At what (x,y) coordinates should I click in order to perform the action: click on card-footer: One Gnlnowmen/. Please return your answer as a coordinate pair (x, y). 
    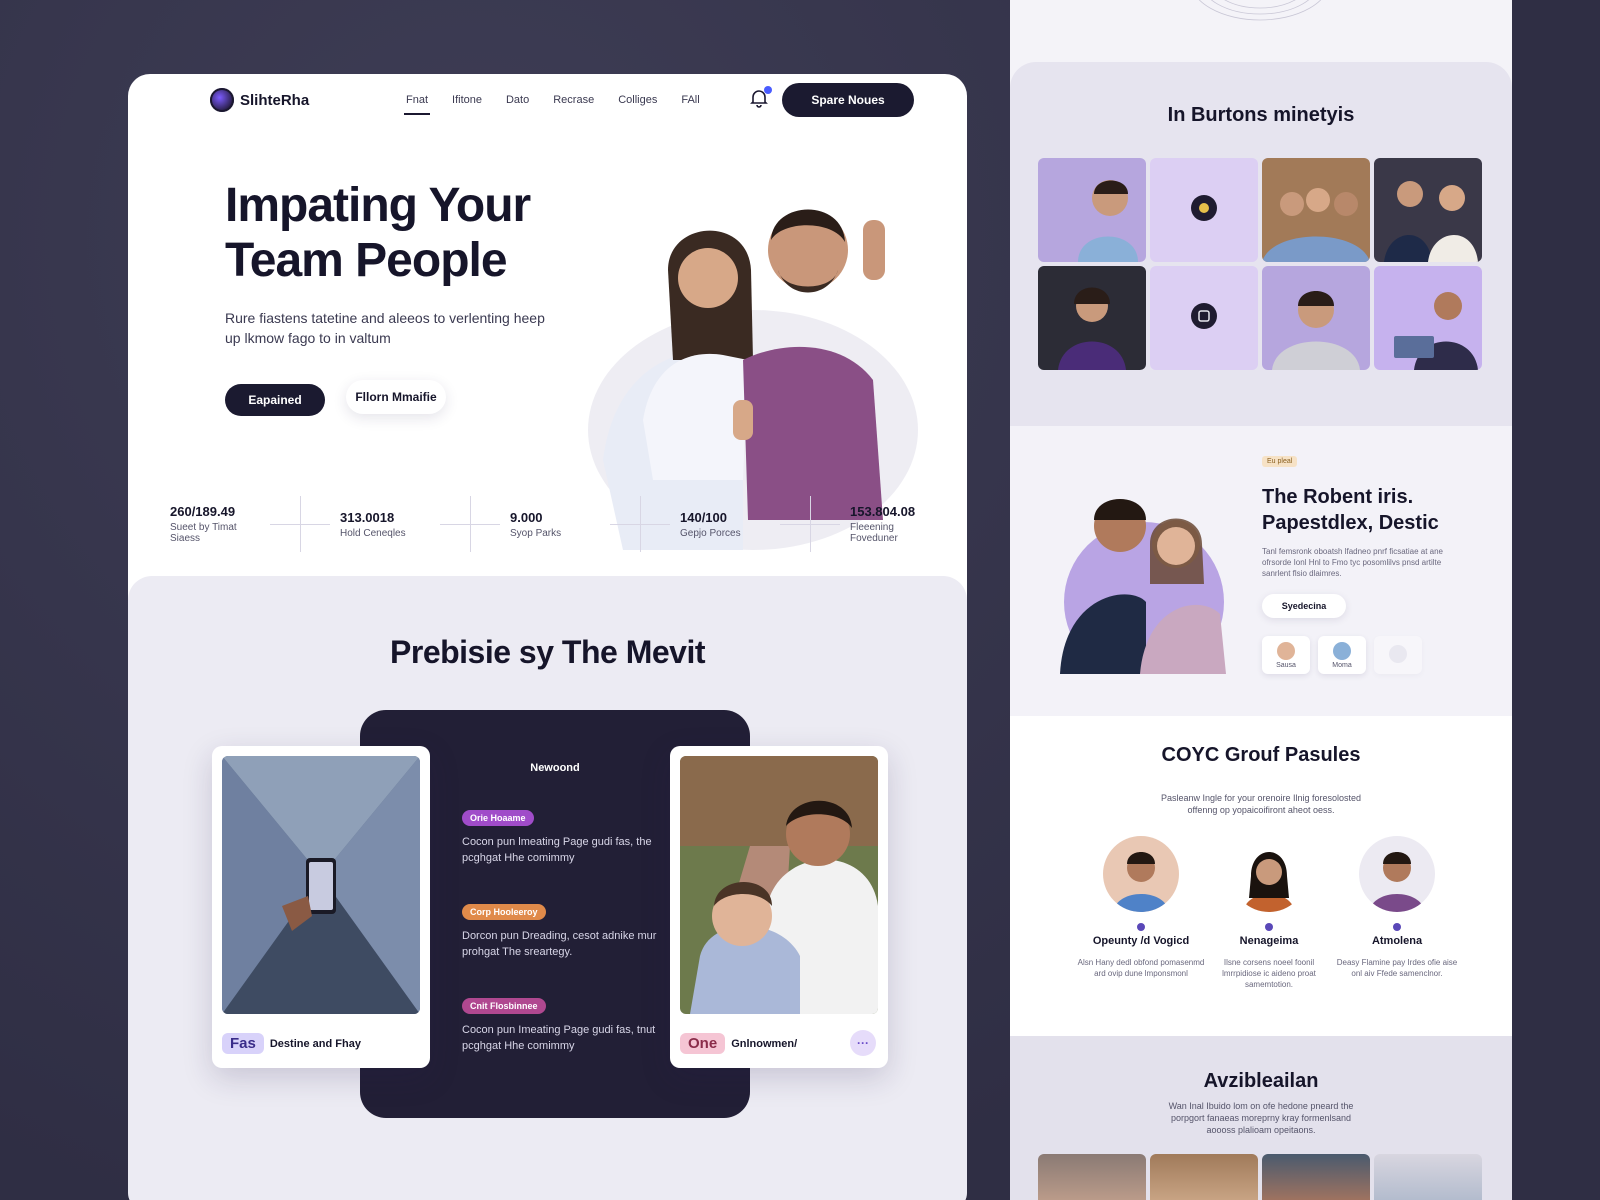
    Looking at the image, I should click on (738, 1043).